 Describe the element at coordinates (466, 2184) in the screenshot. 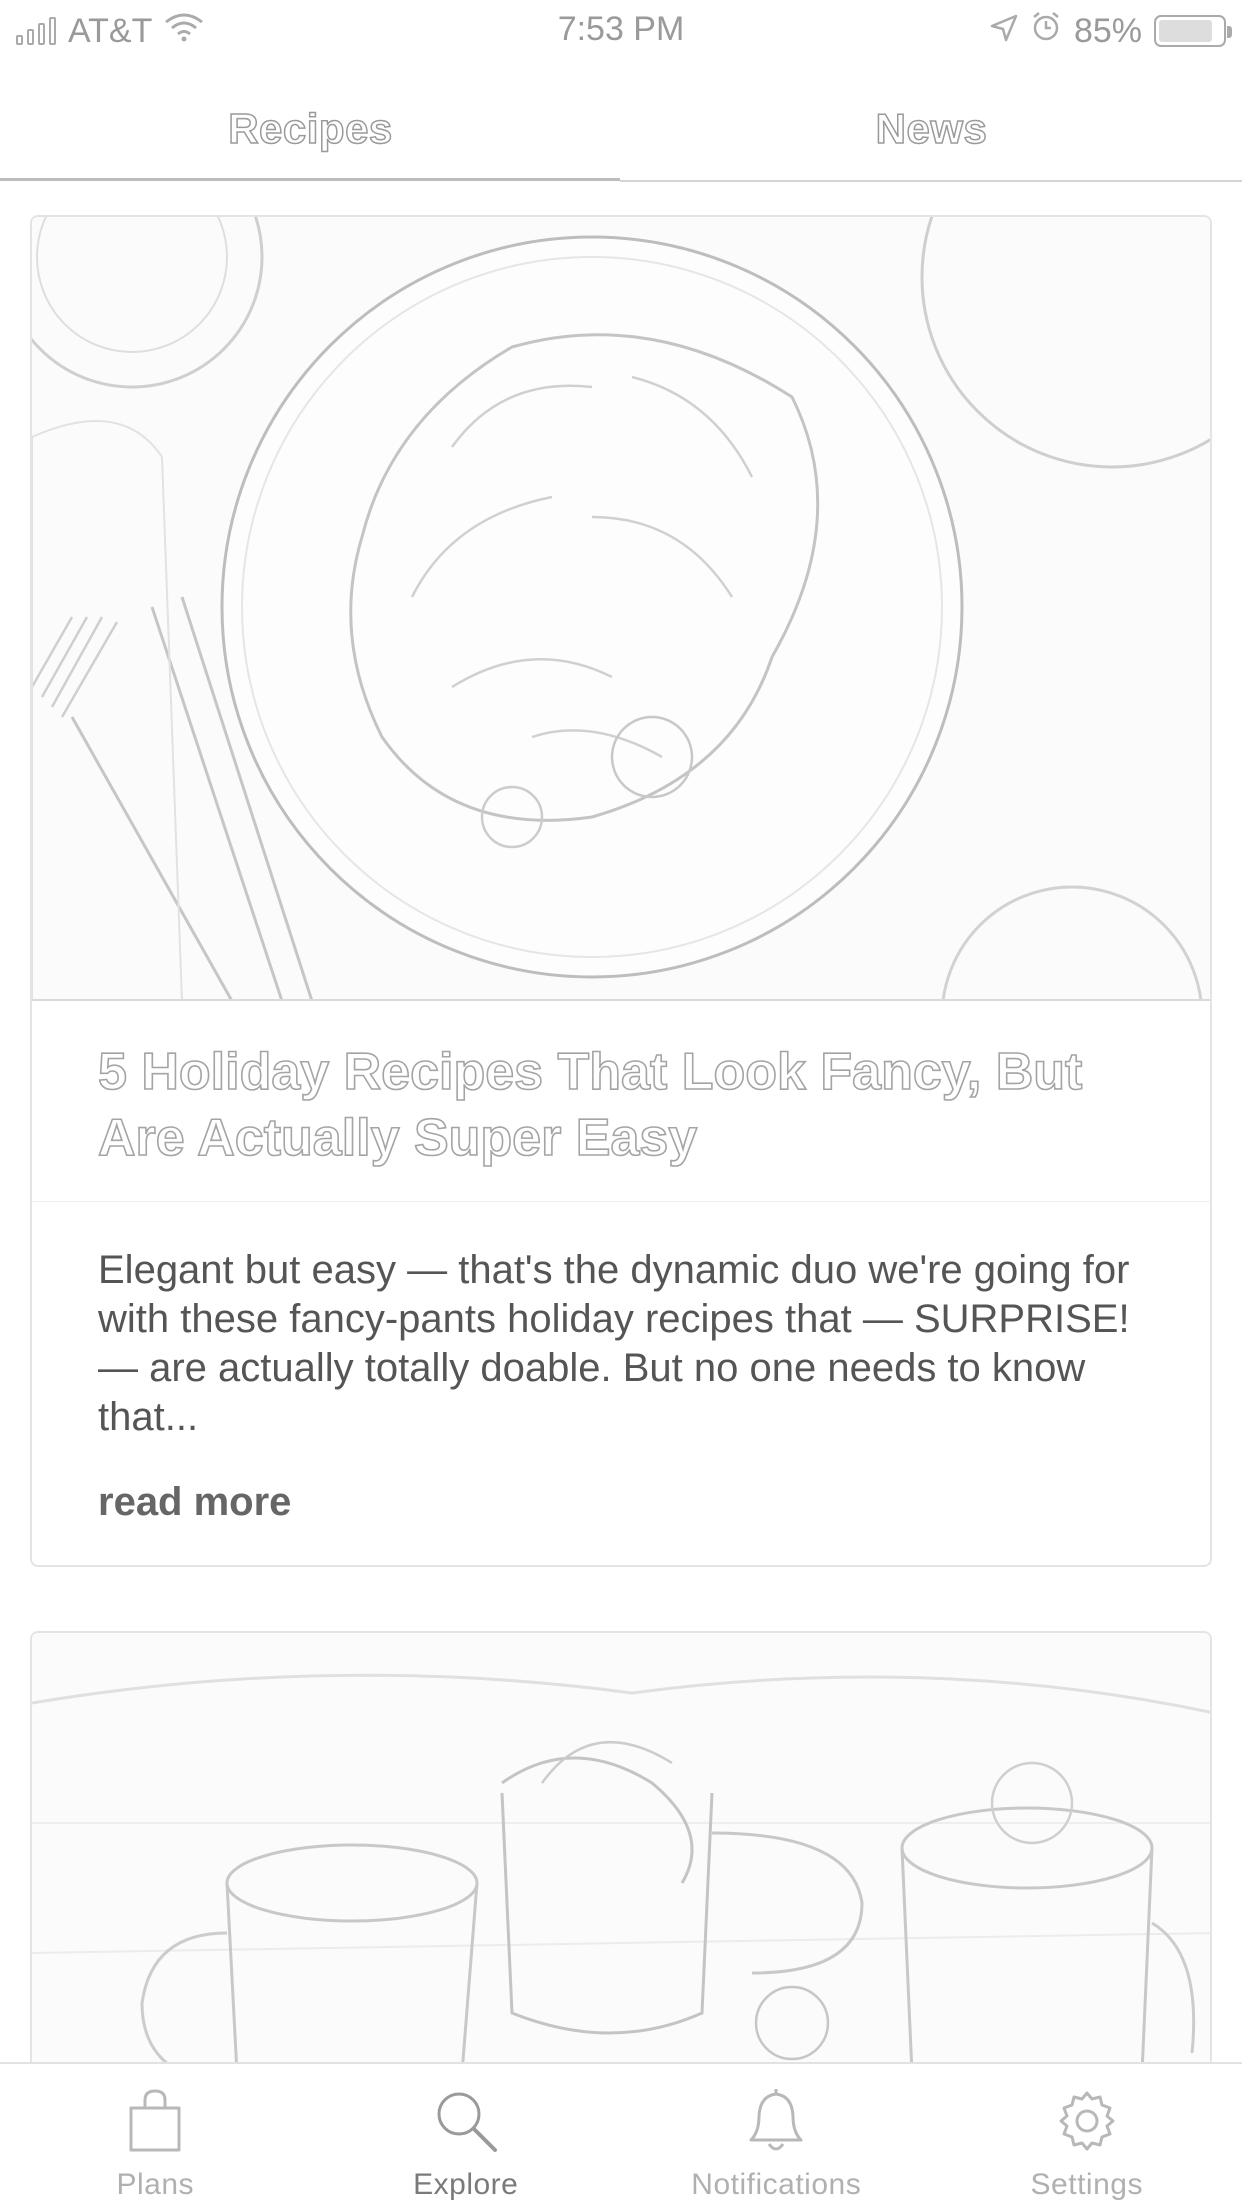

I see `nav-label-explore: Explore` at that location.